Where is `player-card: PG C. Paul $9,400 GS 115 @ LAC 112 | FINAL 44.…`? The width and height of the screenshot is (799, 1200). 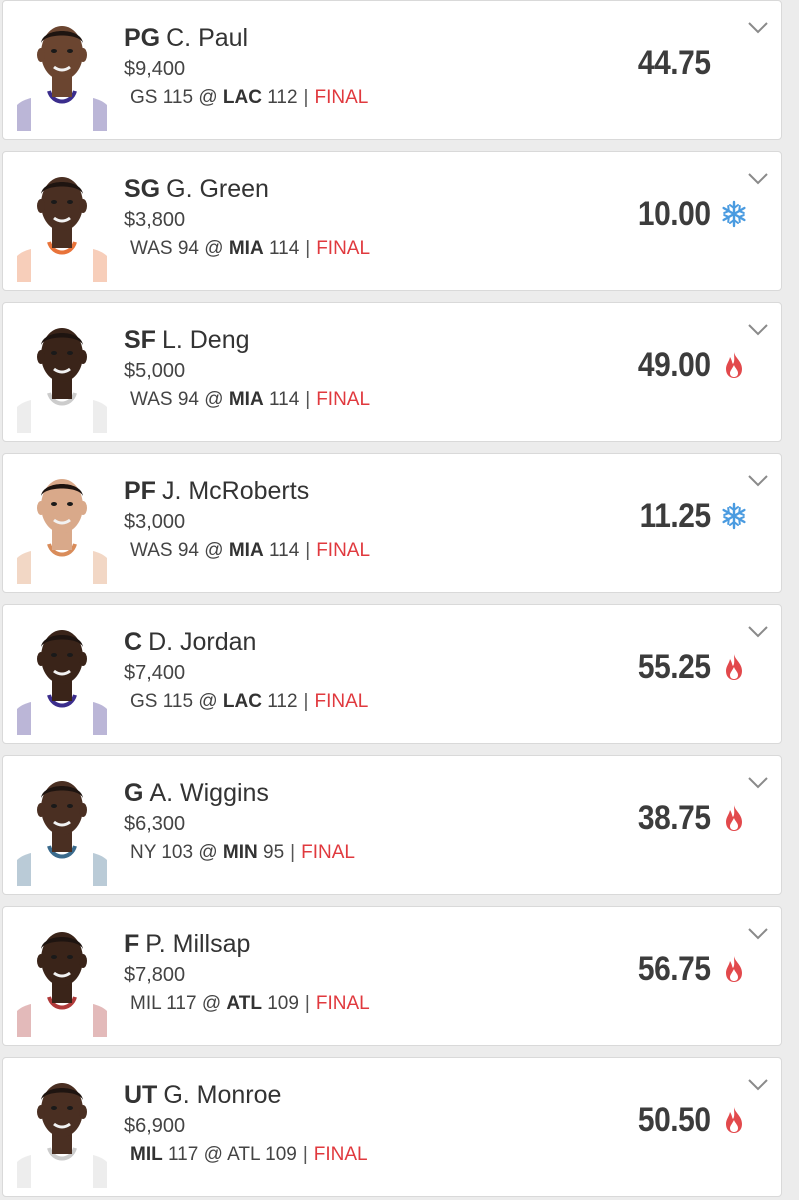
player-card: PG C. Paul $9,400 GS 115 @ LAC 112 | FINAL 44.… is located at coordinates (392, 70).